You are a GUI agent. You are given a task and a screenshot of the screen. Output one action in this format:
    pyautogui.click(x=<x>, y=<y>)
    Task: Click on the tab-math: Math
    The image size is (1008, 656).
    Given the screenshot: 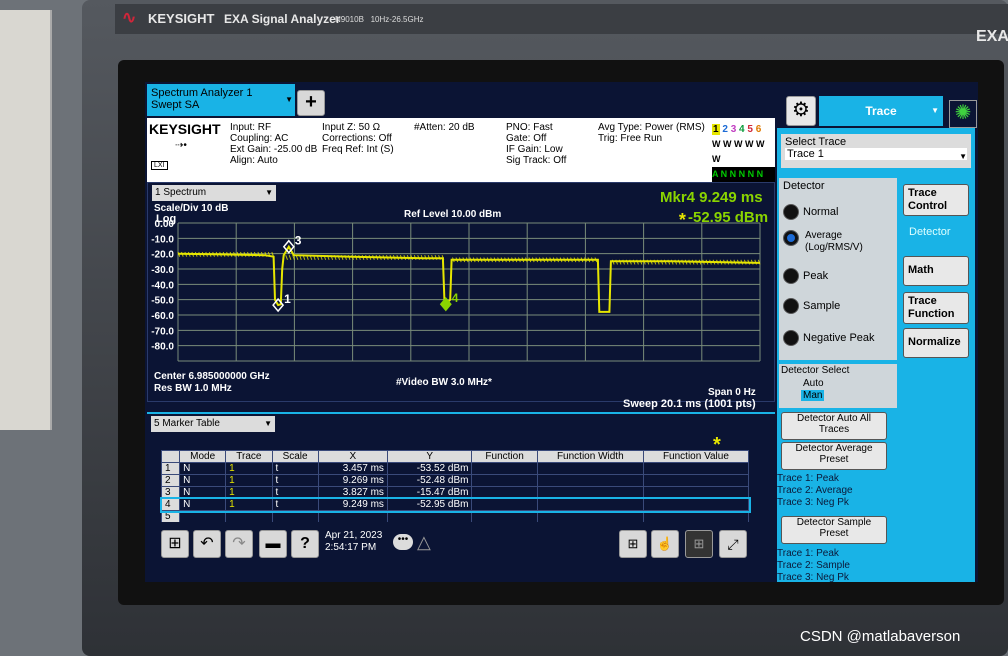 What is the action you would take?
    pyautogui.click(x=936, y=271)
    